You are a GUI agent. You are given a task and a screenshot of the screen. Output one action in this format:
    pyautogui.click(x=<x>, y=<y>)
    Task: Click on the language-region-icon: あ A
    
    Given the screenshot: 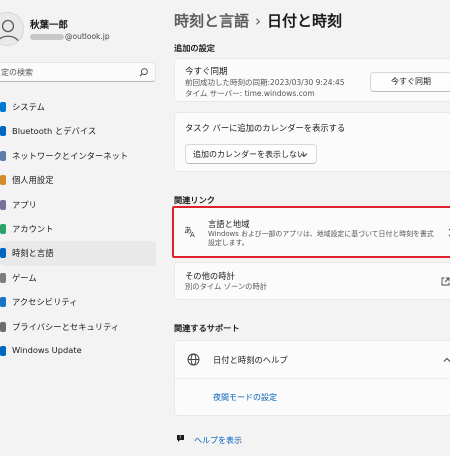 What is the action you would take?
    pyautogui.click(x=189, y=232)
    